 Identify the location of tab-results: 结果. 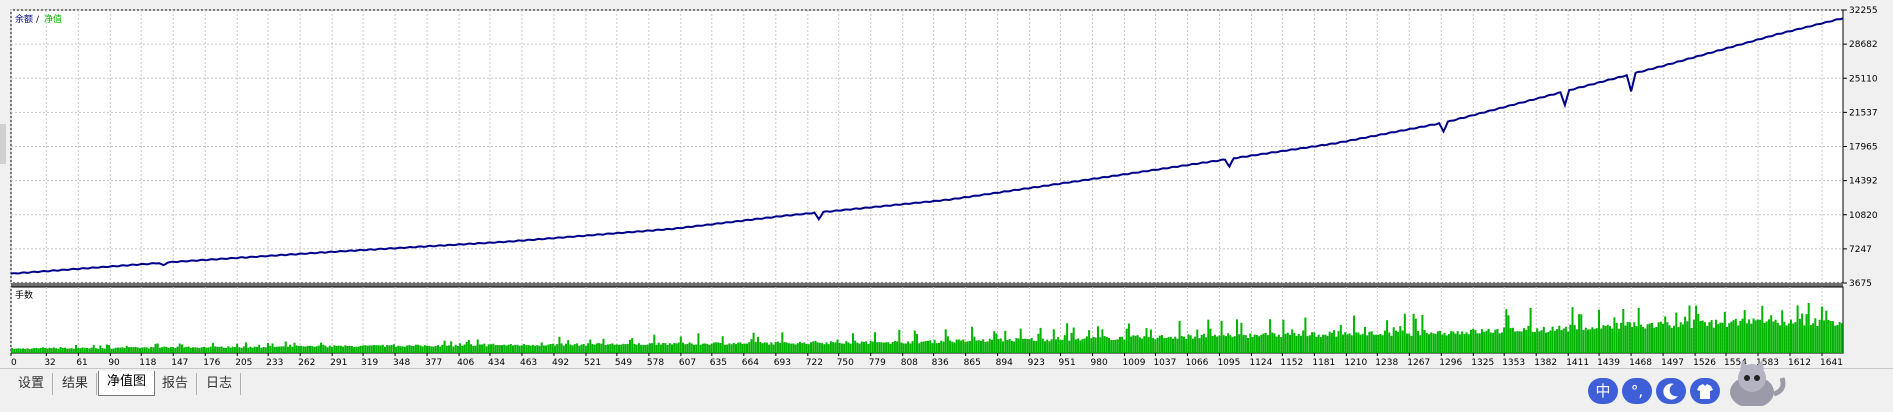
(76, 384).